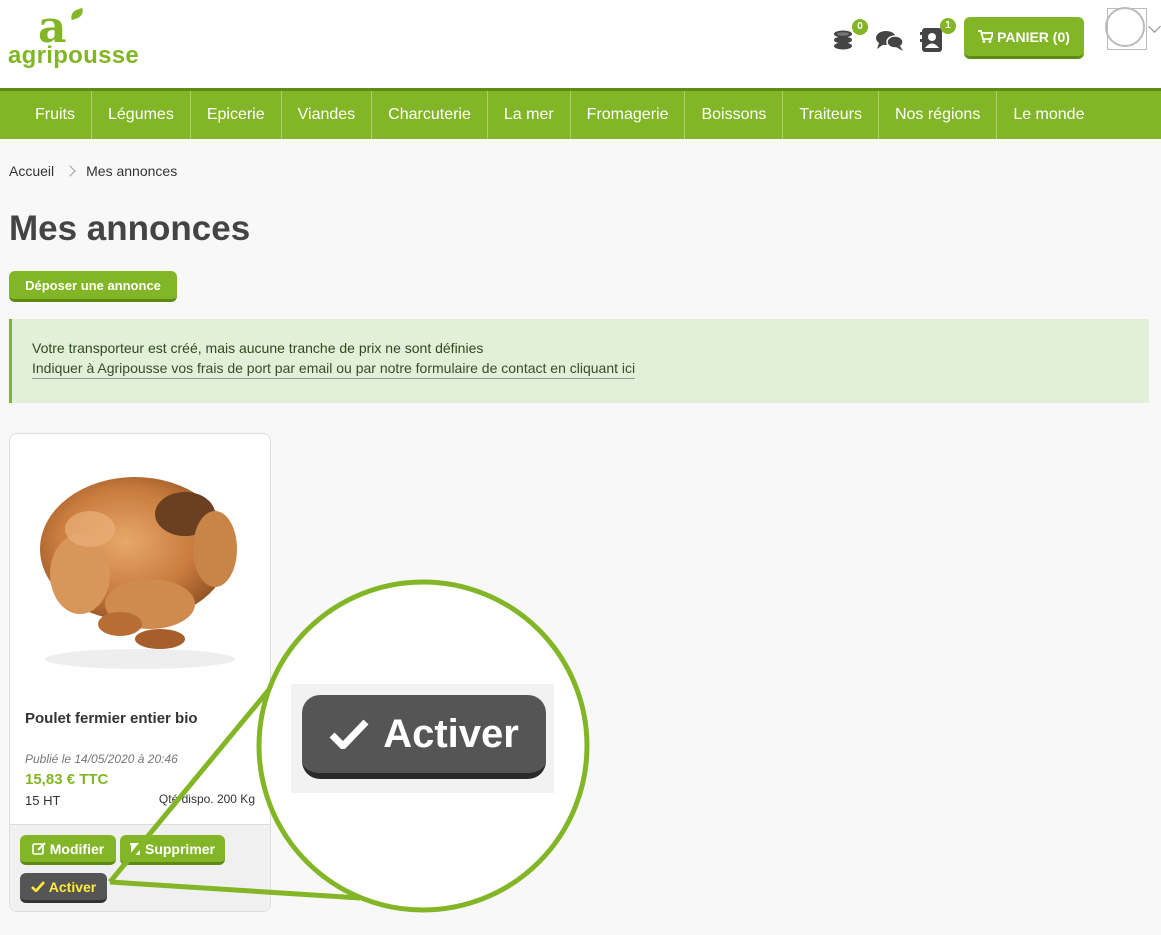  I want to click on delete-label: Supprimer, so click(179, 848).